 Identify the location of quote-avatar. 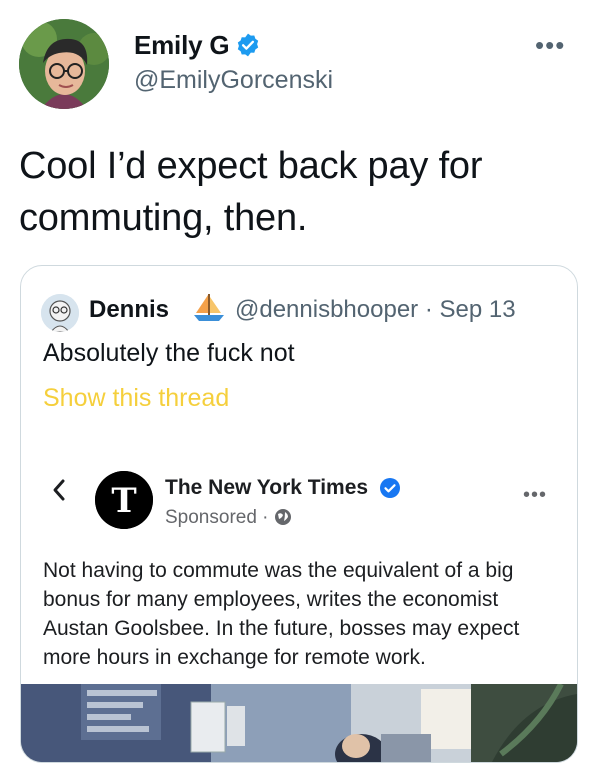
(60, 313).